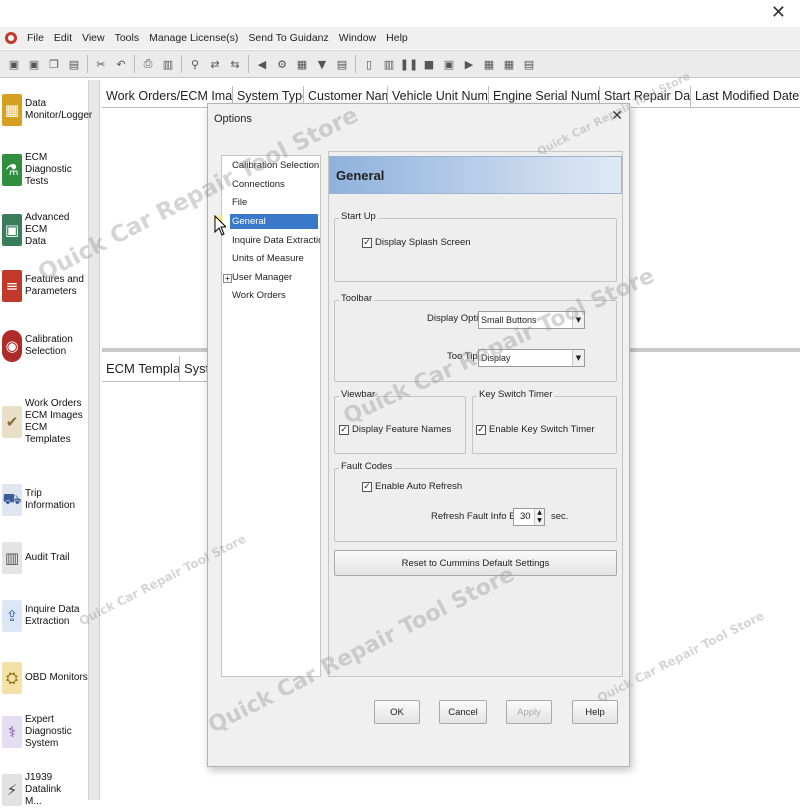  Describe the element at coordinates (148, 64) in the screenshot. I see `print-icon: ⎙` at that location.